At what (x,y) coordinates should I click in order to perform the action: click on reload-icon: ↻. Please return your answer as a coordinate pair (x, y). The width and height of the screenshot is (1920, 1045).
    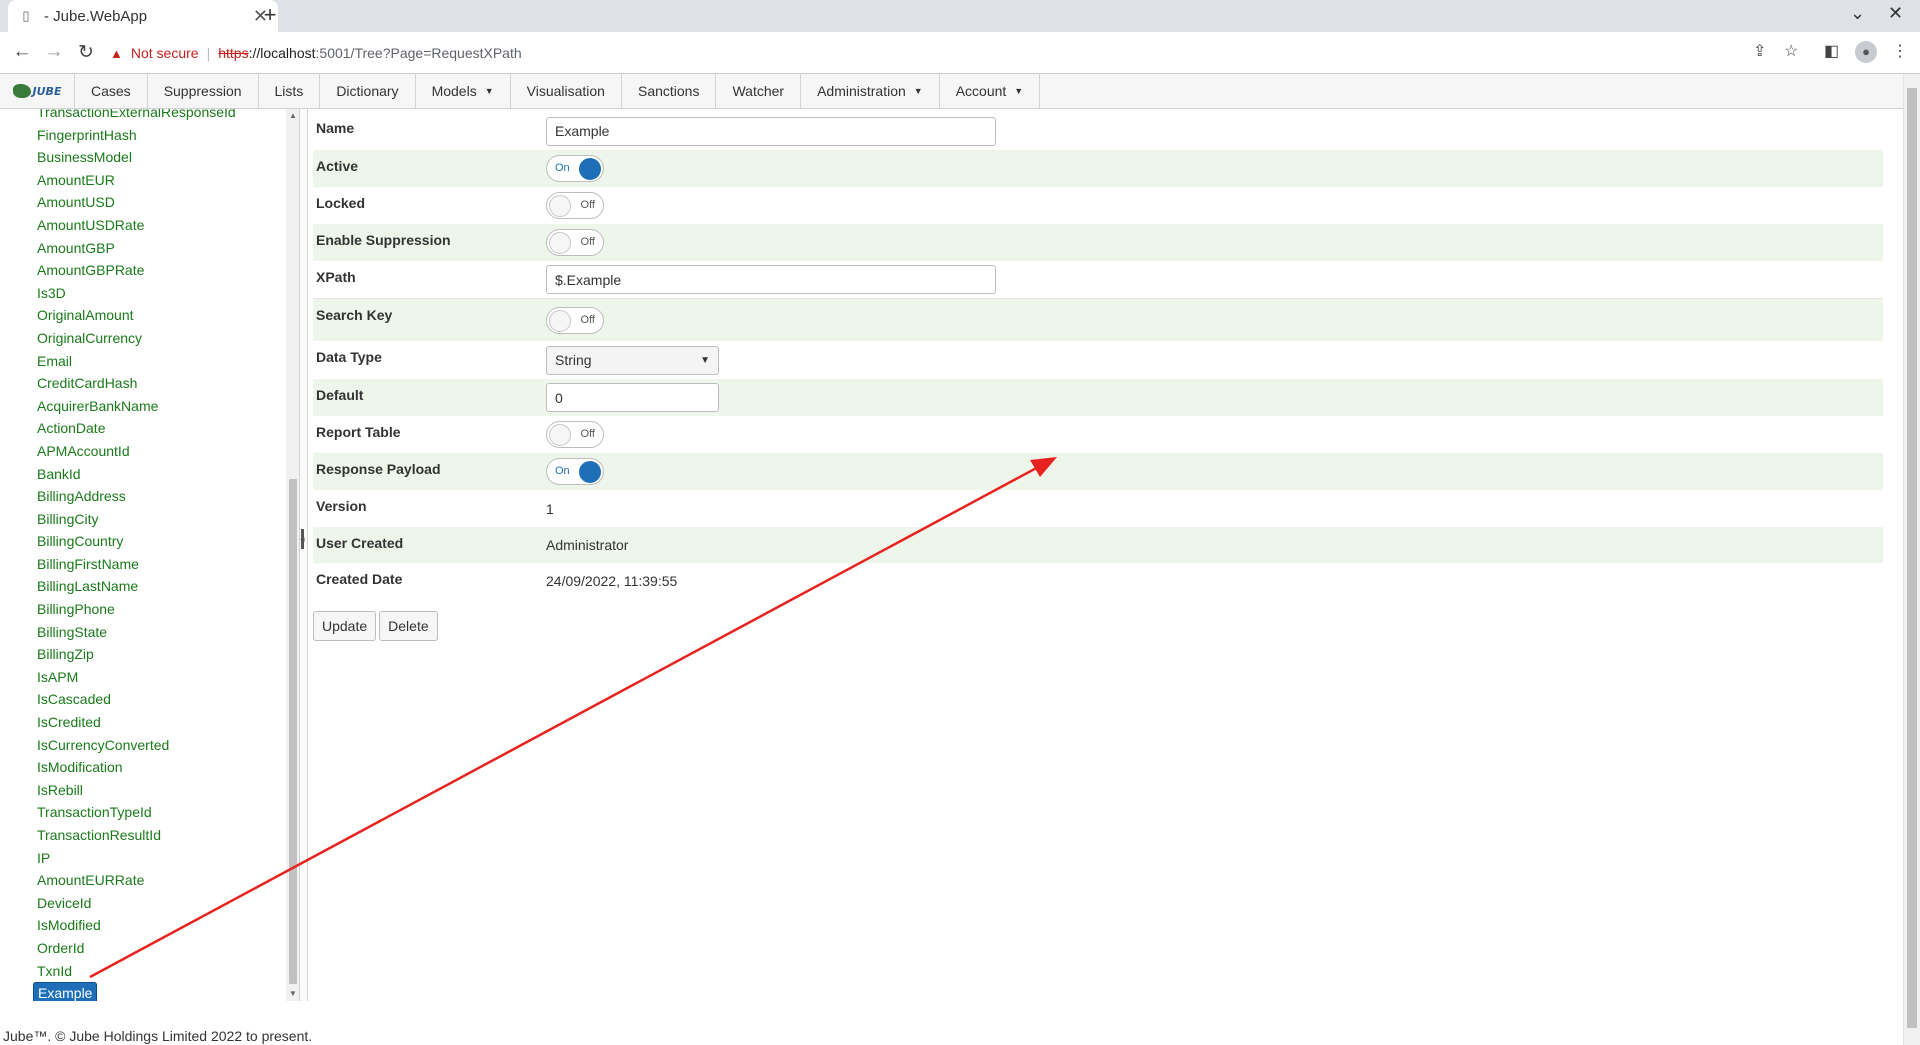
    Looking at the image, I should click on (86, 52).